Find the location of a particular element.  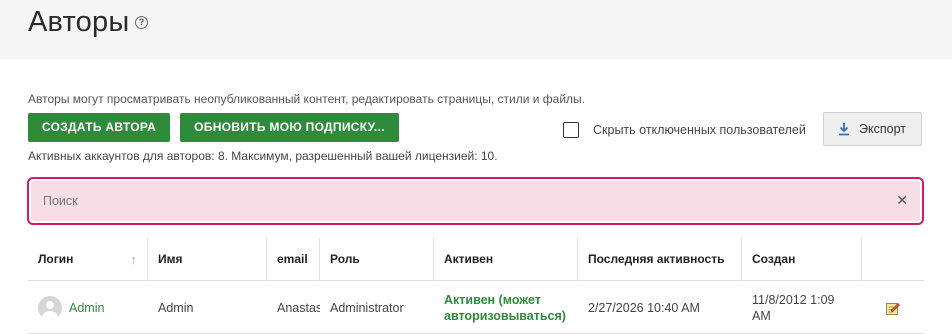

column-header-actions is located at coordinates (893, 259).